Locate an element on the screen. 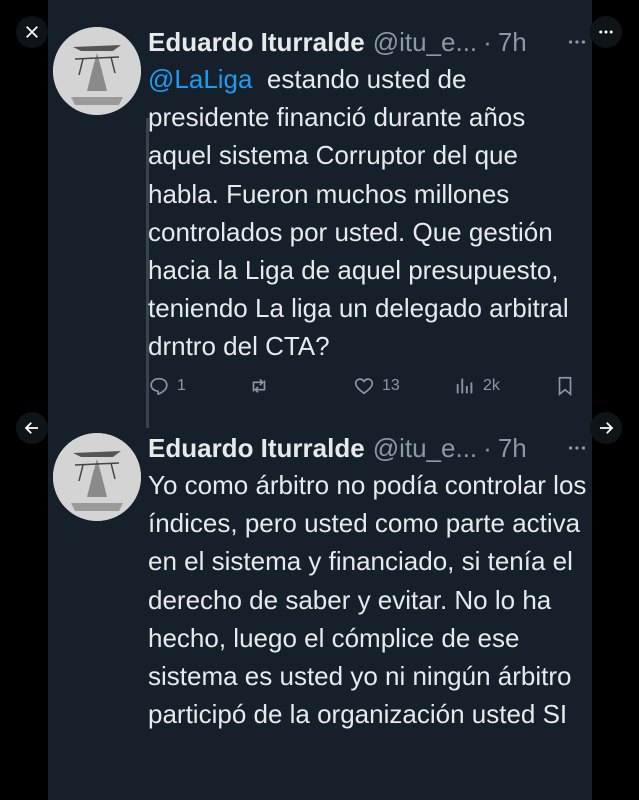 This screenshot has width=639, height=800. tweet-actions: 1 13 2k is located at coordinates (368, 386).